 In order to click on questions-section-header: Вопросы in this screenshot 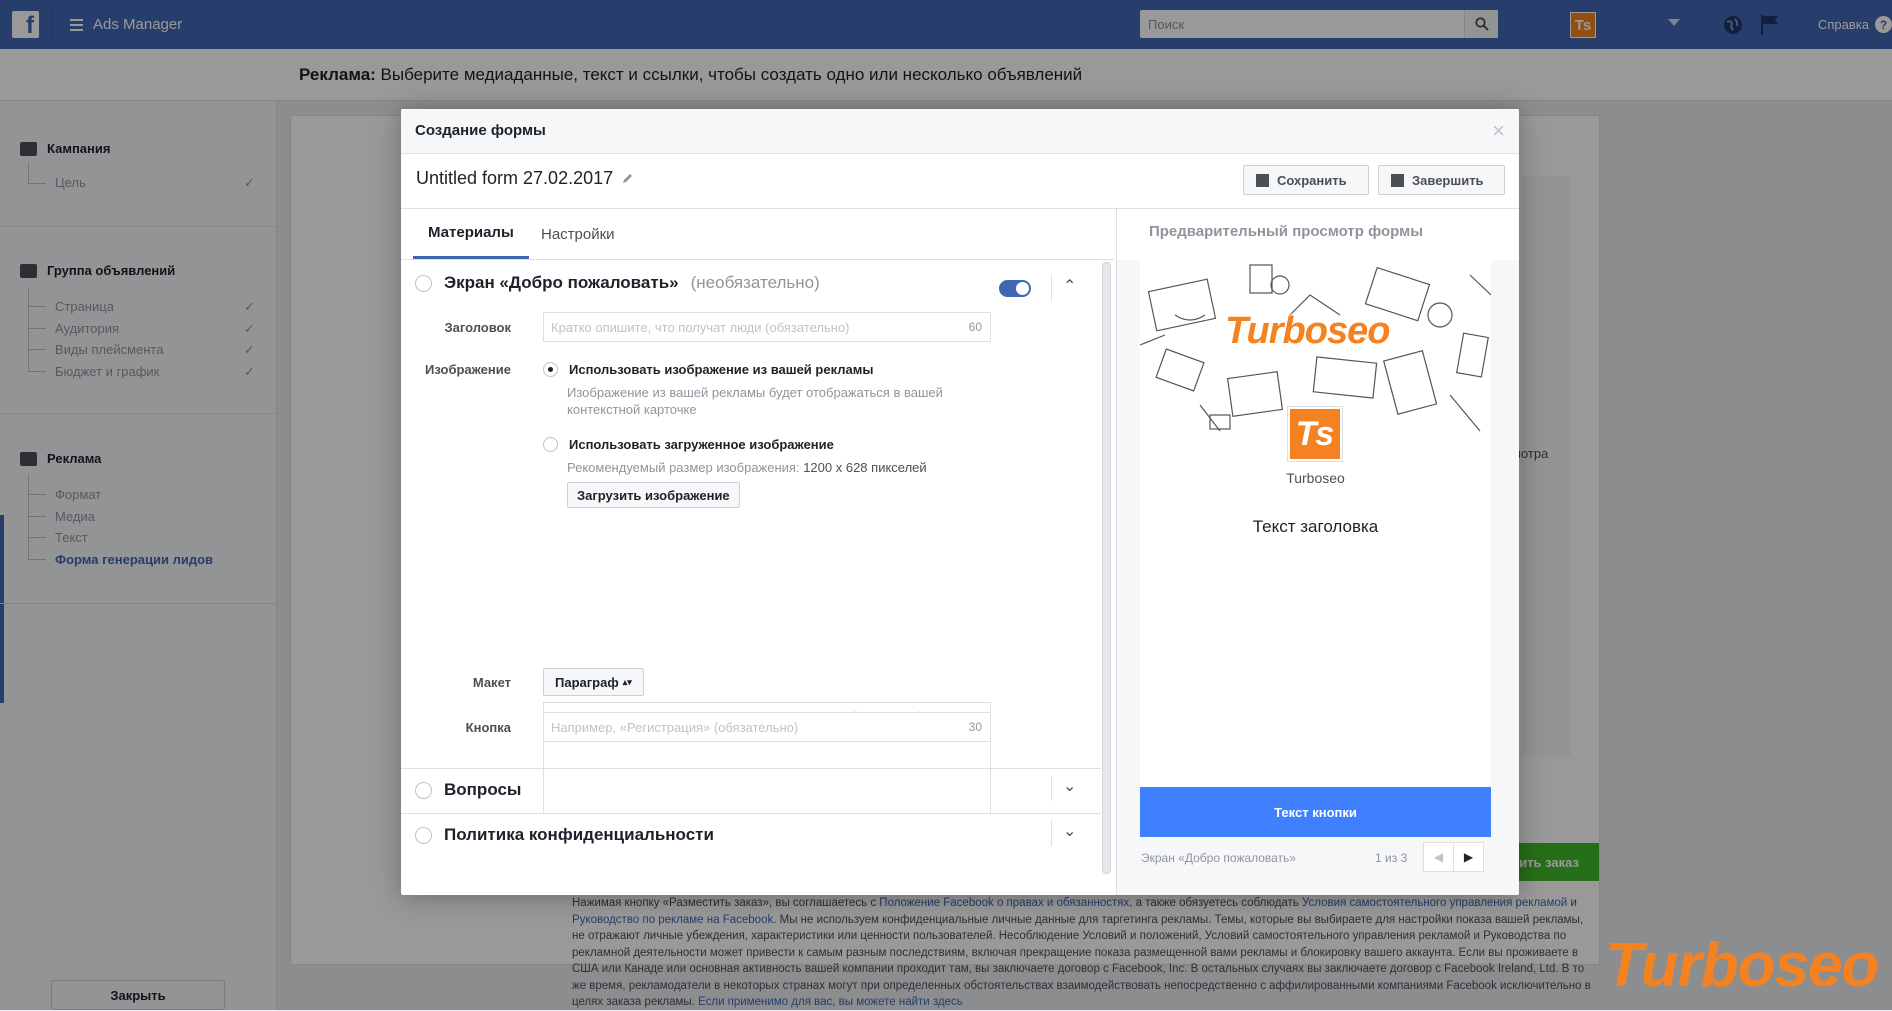, I will do `click(468, 790)`.